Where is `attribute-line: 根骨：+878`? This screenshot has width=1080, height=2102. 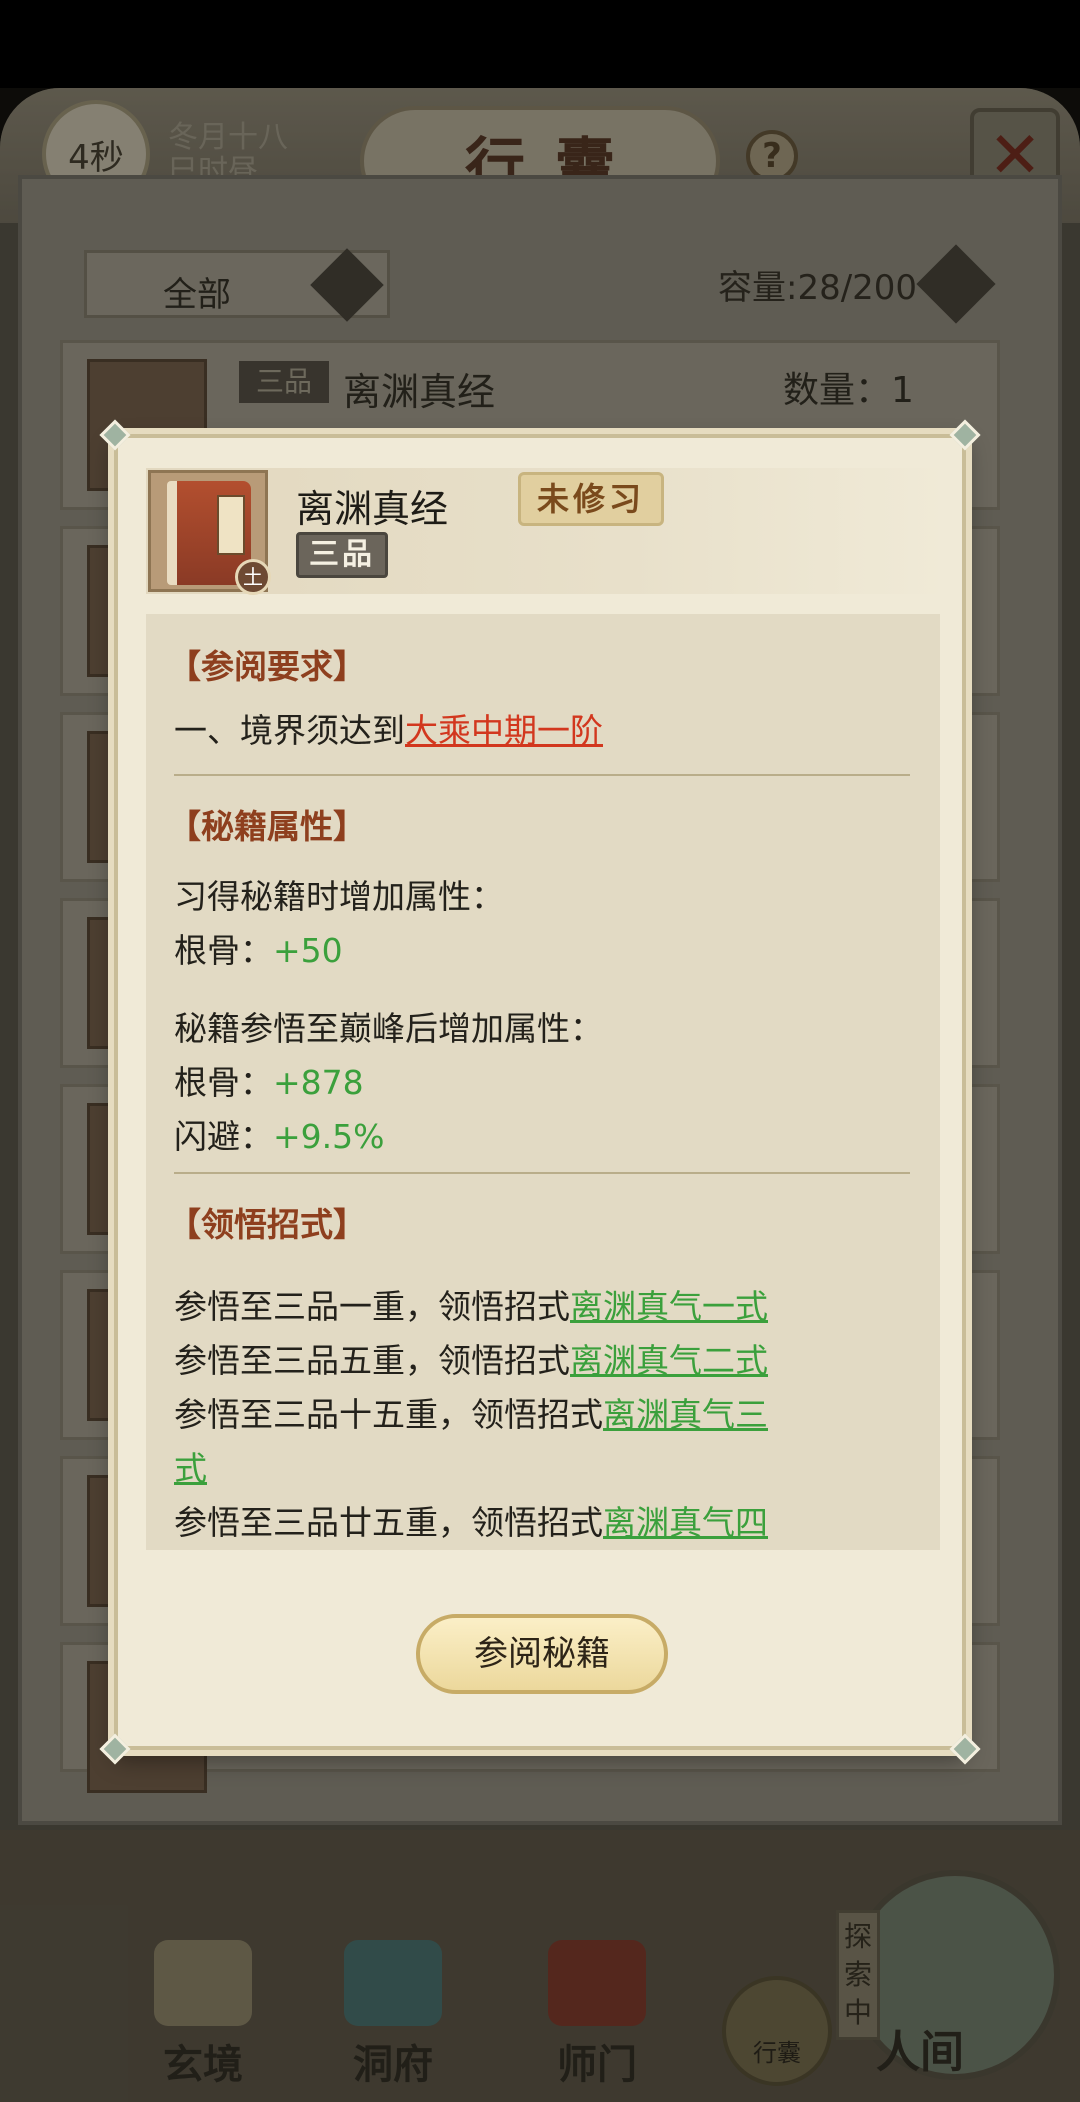 attribute-line: 根骨：+878 is located at coordinates (269, 1080).